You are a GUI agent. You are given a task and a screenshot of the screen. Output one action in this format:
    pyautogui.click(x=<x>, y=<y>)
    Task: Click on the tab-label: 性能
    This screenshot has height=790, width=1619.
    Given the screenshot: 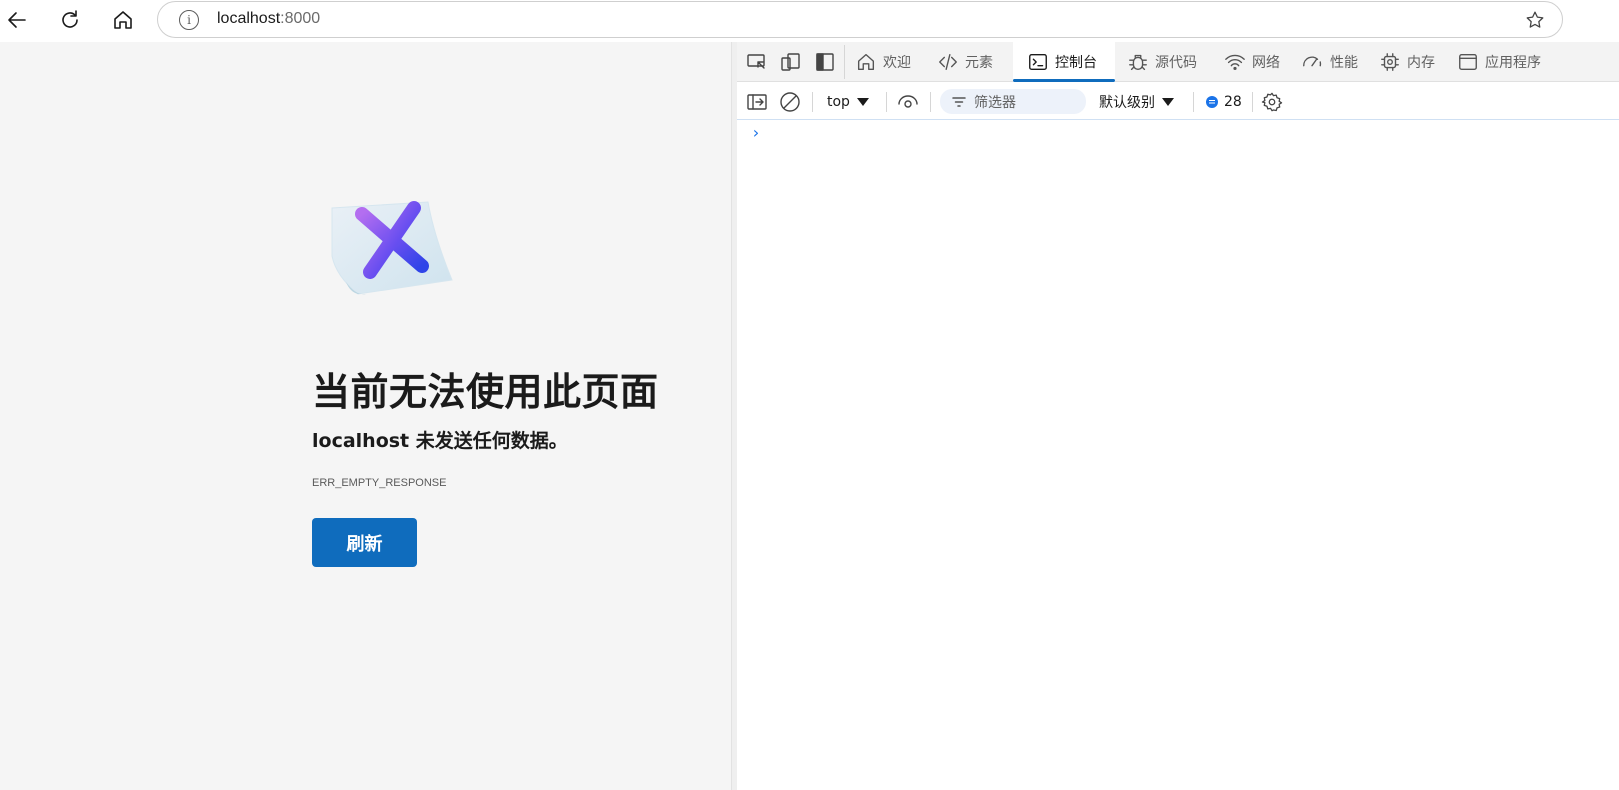 What is the action you would take?
    pyautogui.click(x=1344, y=63)
    